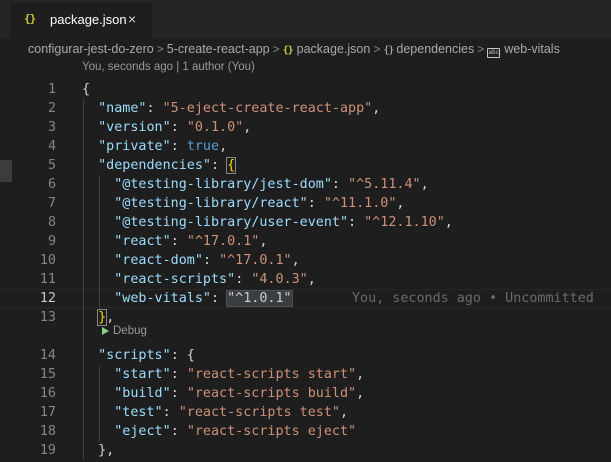 This screenshot has height=462, width=611. Describe the element at coordinates (51, 108) in the screenshot. I see `line-number: 2` at that location.